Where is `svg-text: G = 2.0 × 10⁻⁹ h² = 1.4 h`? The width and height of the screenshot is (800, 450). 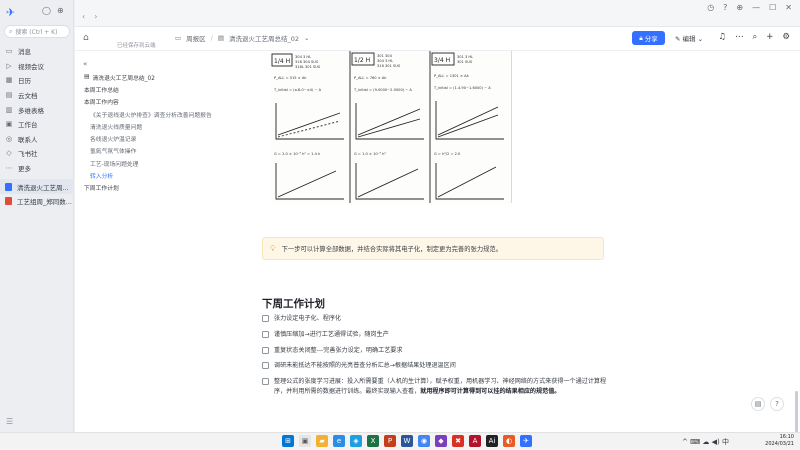
svg-text: G = 2.0 × 10⁻⁹ h² = 1.4 h is located at coordinates (297, 154).